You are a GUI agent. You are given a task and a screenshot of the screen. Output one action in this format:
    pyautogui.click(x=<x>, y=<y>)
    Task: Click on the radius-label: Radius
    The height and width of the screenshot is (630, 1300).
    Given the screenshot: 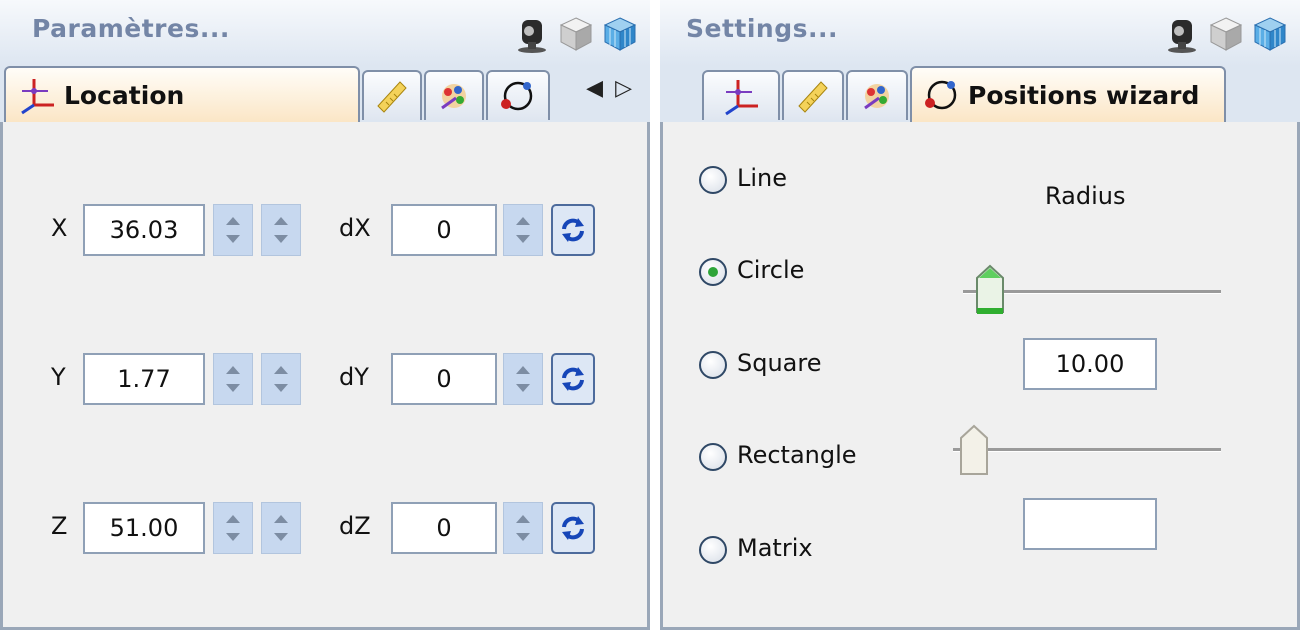 What is the action you would take?
    pyautogui.click(x=1085, y=196)
    